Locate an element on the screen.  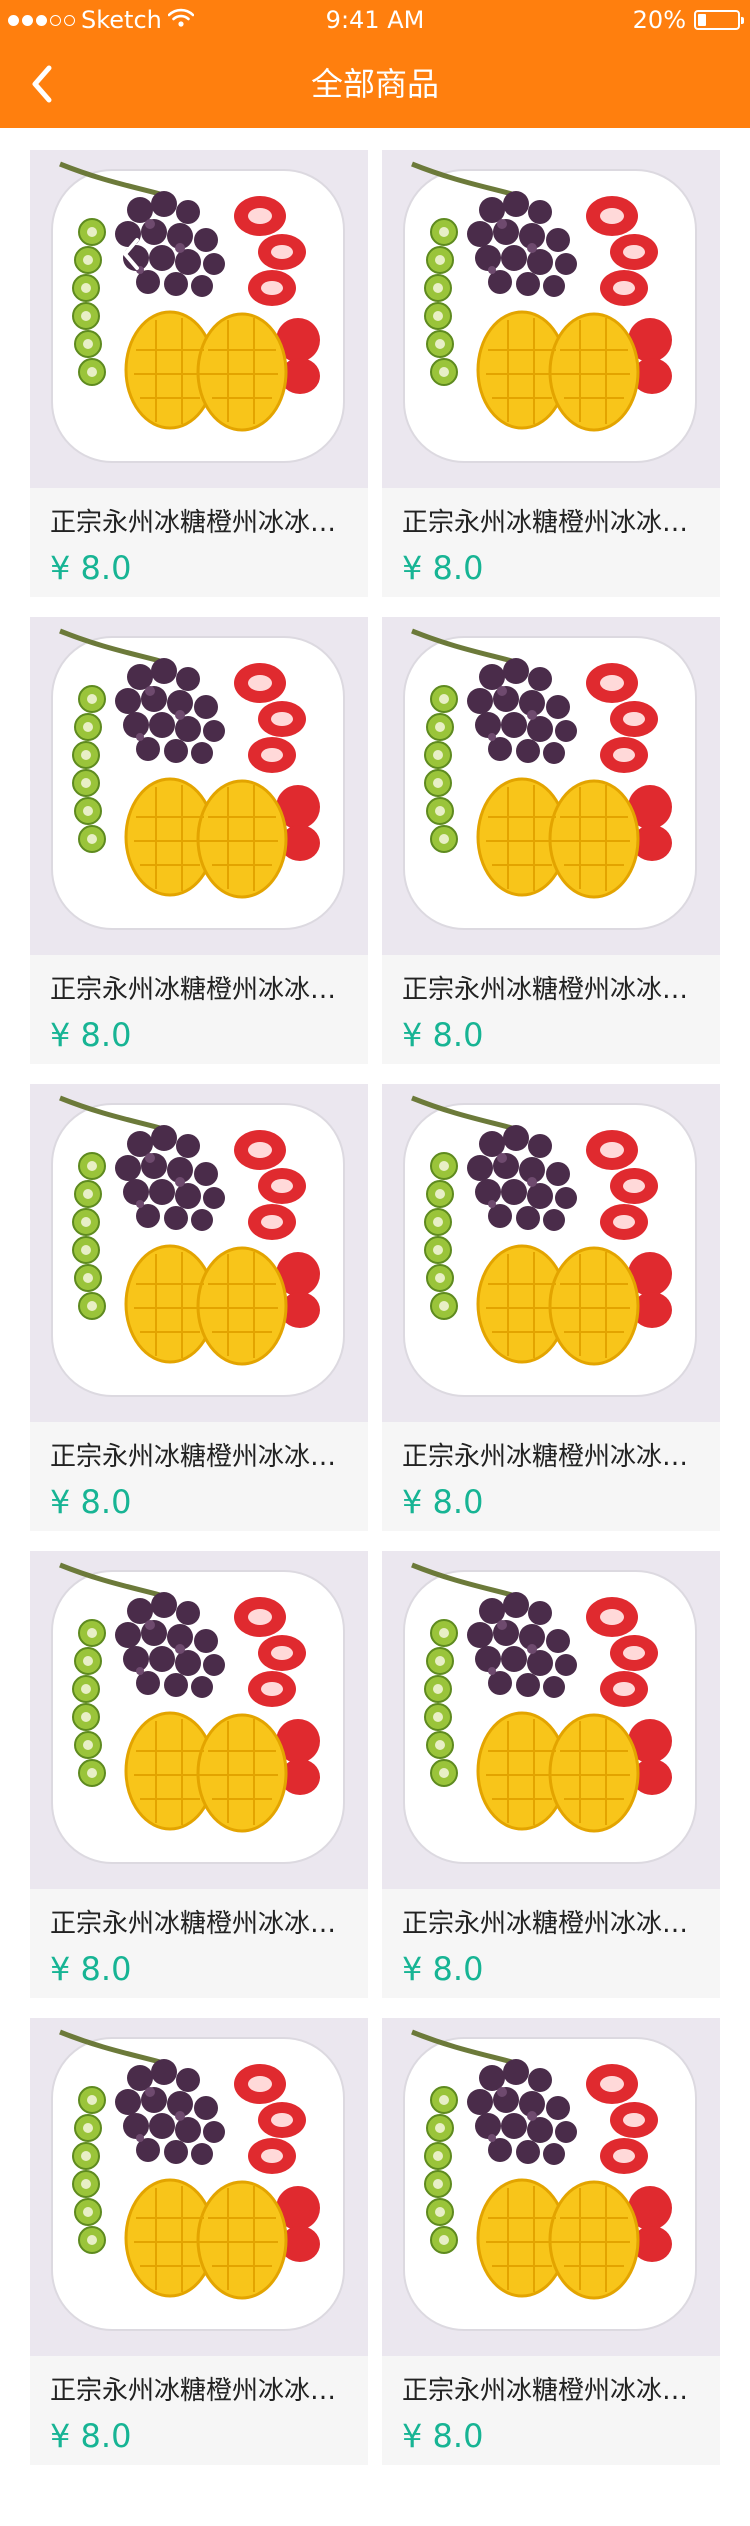
battery-percent: 20% is located at coordinates (659, 20).